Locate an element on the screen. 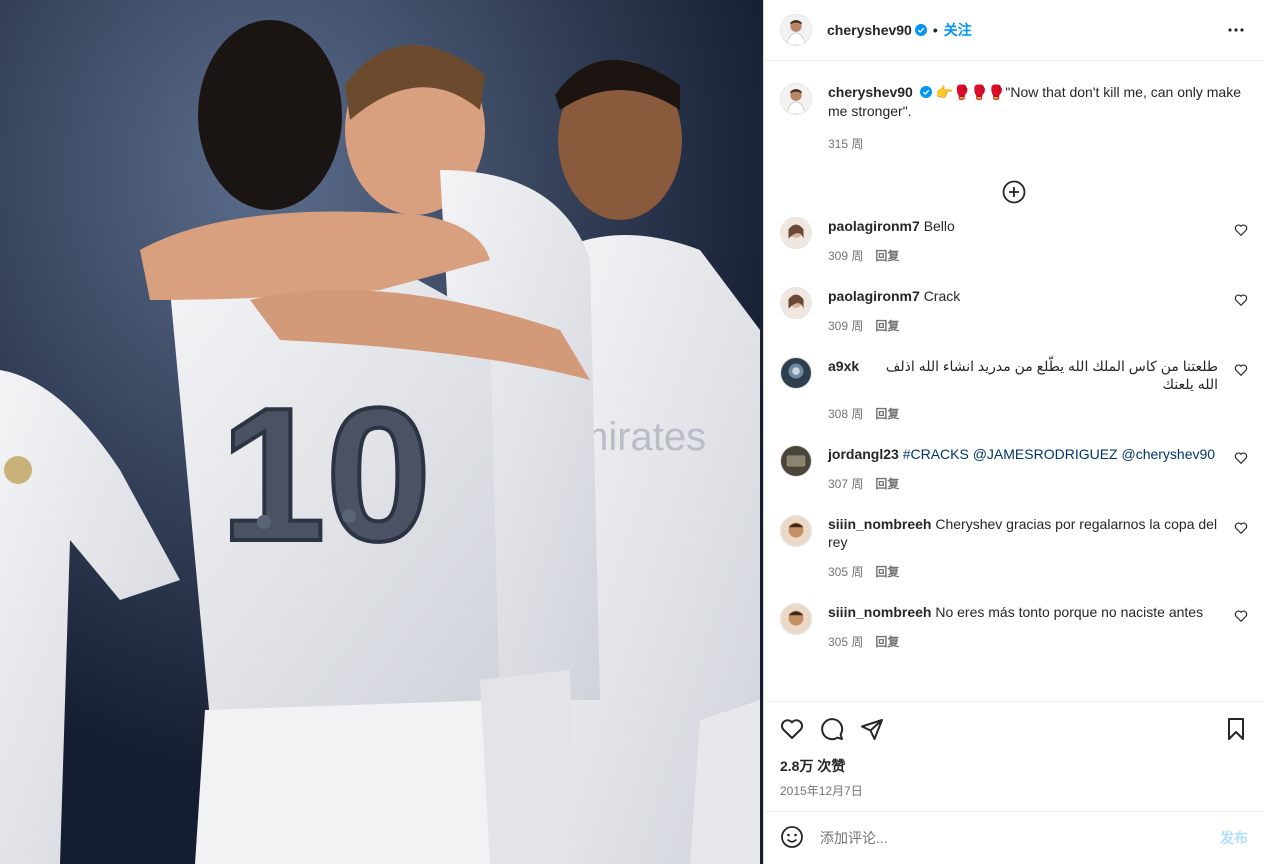 Image resolution: width=1264 pixels, height=864 pixels. svg-text: mirates is located at coordinates (640, 437).